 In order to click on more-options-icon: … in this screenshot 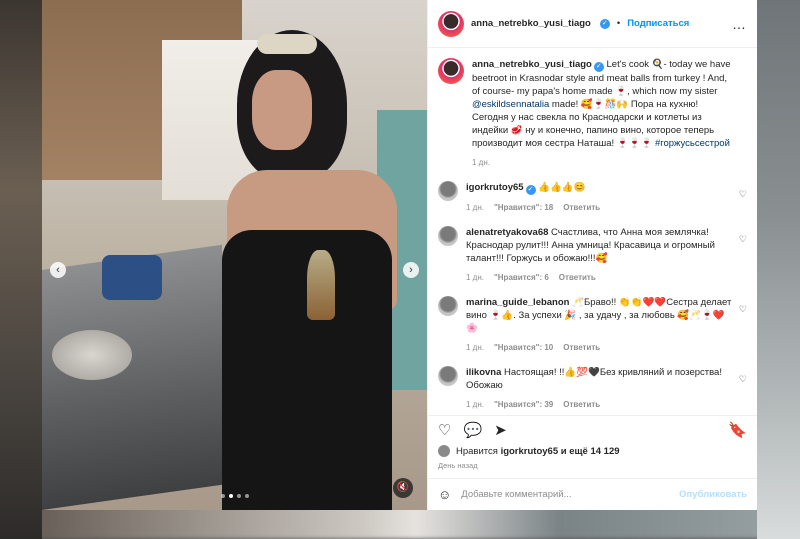, I will do `click(739, 24)`.